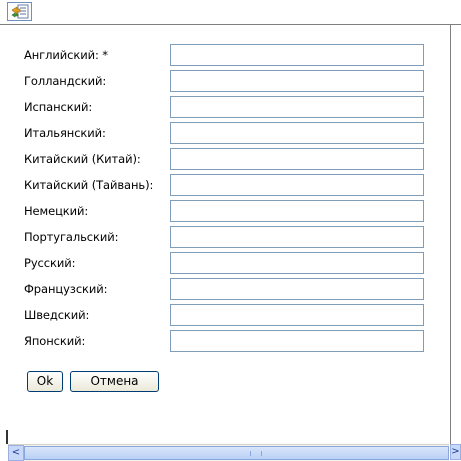  I want to click on toolbar, so click(230, 11).